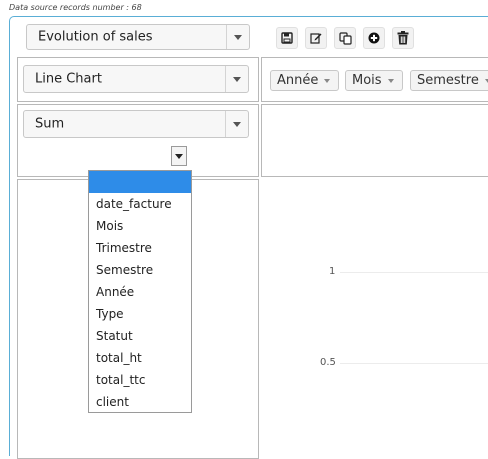  I want to click on save-button, so click(287, 38).